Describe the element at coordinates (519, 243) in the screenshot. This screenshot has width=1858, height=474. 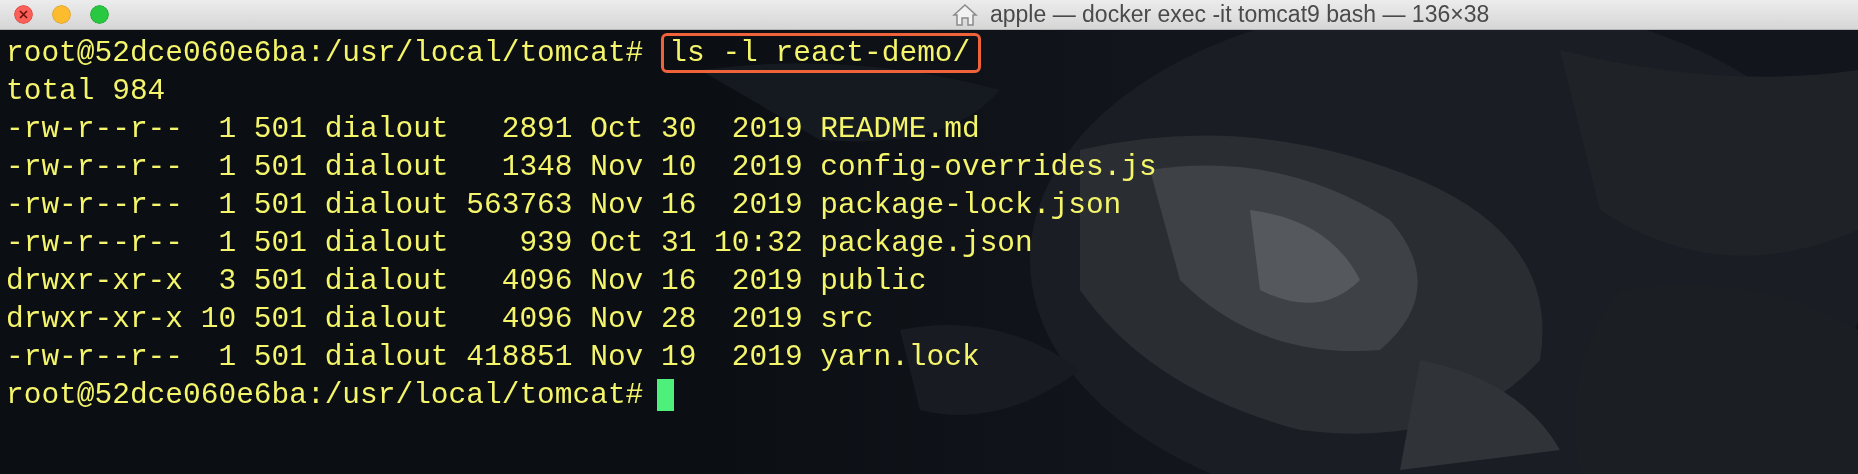
I see `output-line: -rw-r--r-- 1 501 dialout 939 Oct 31 10:32 package.json` at that location.